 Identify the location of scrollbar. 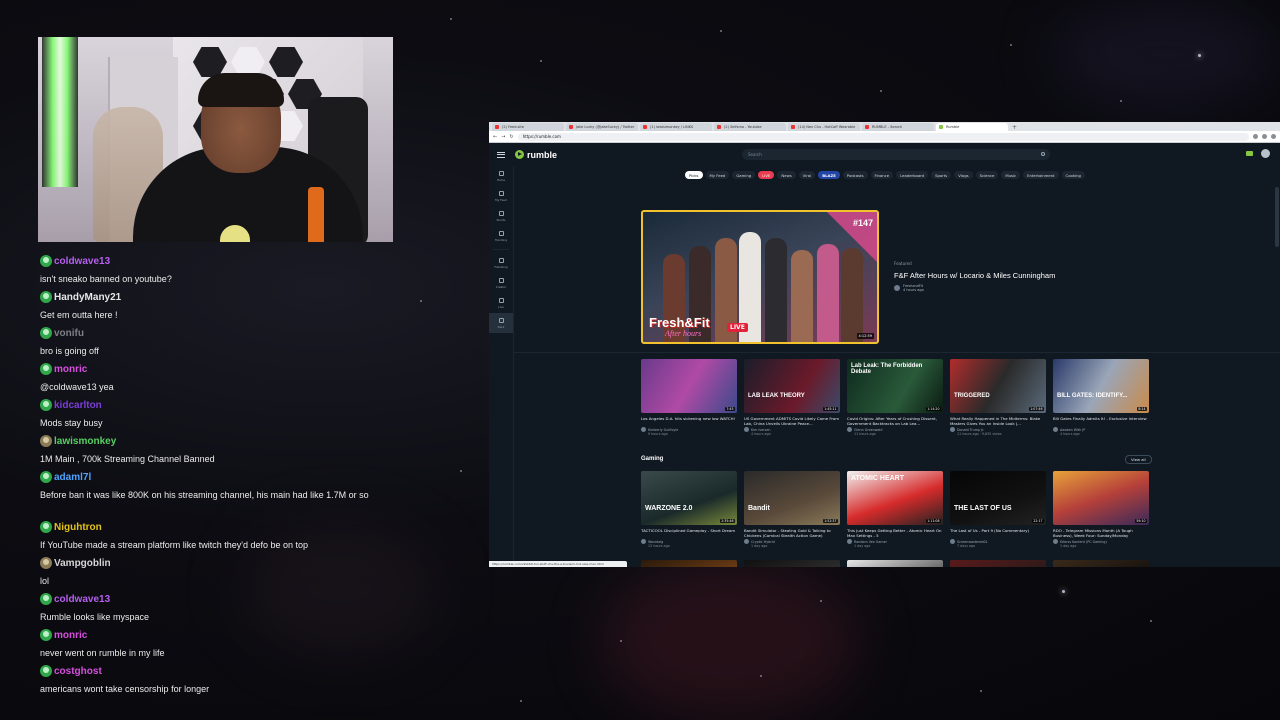
(1277, 217).